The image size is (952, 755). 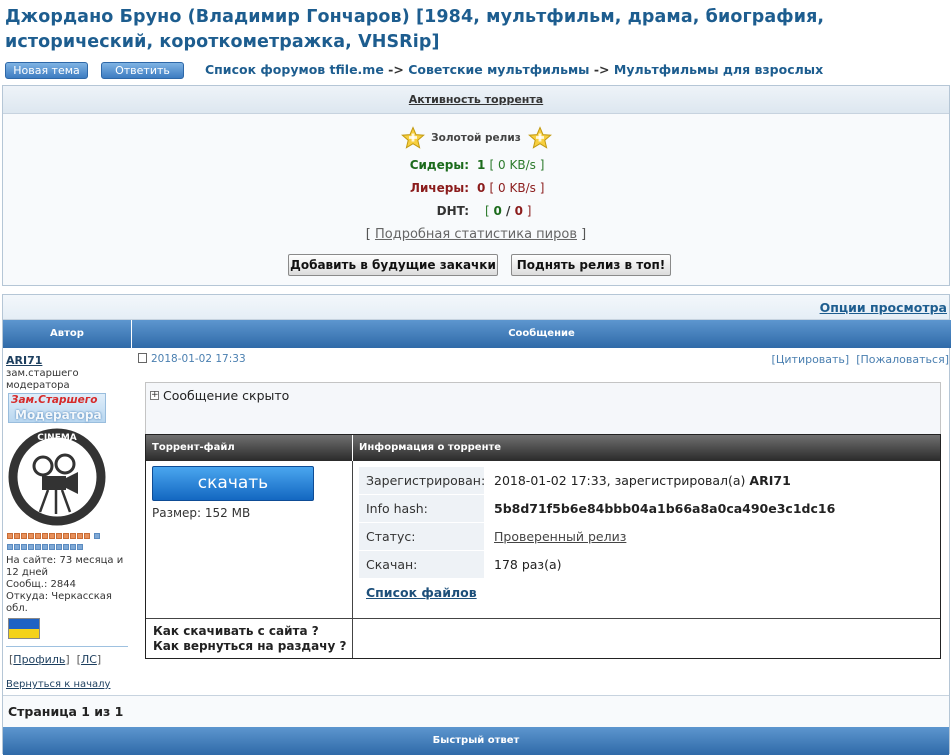 I want to click on activity-header: Активность торрента, so click(x=476, y=100).